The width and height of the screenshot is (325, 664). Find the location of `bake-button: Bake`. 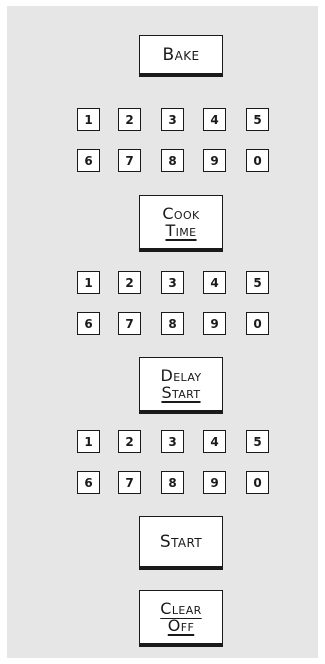

bake-button: Bake is located at coordinates (181, 56).